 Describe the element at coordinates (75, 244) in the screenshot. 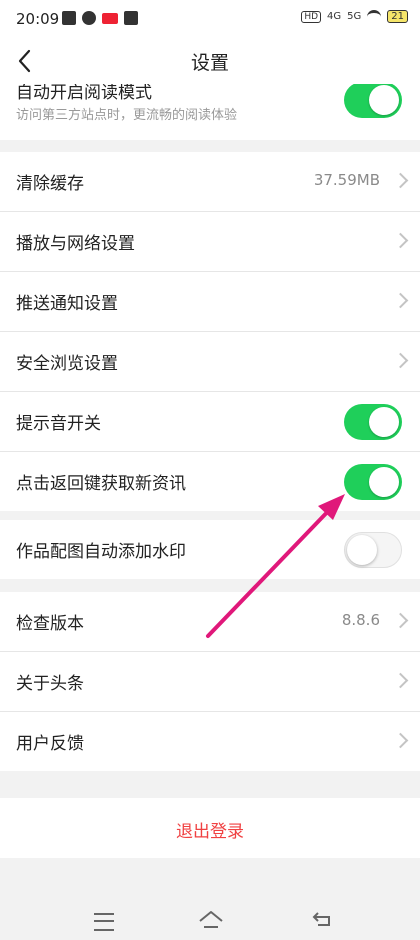

I see `playback-network-label: 播放与网络设置` at that location.